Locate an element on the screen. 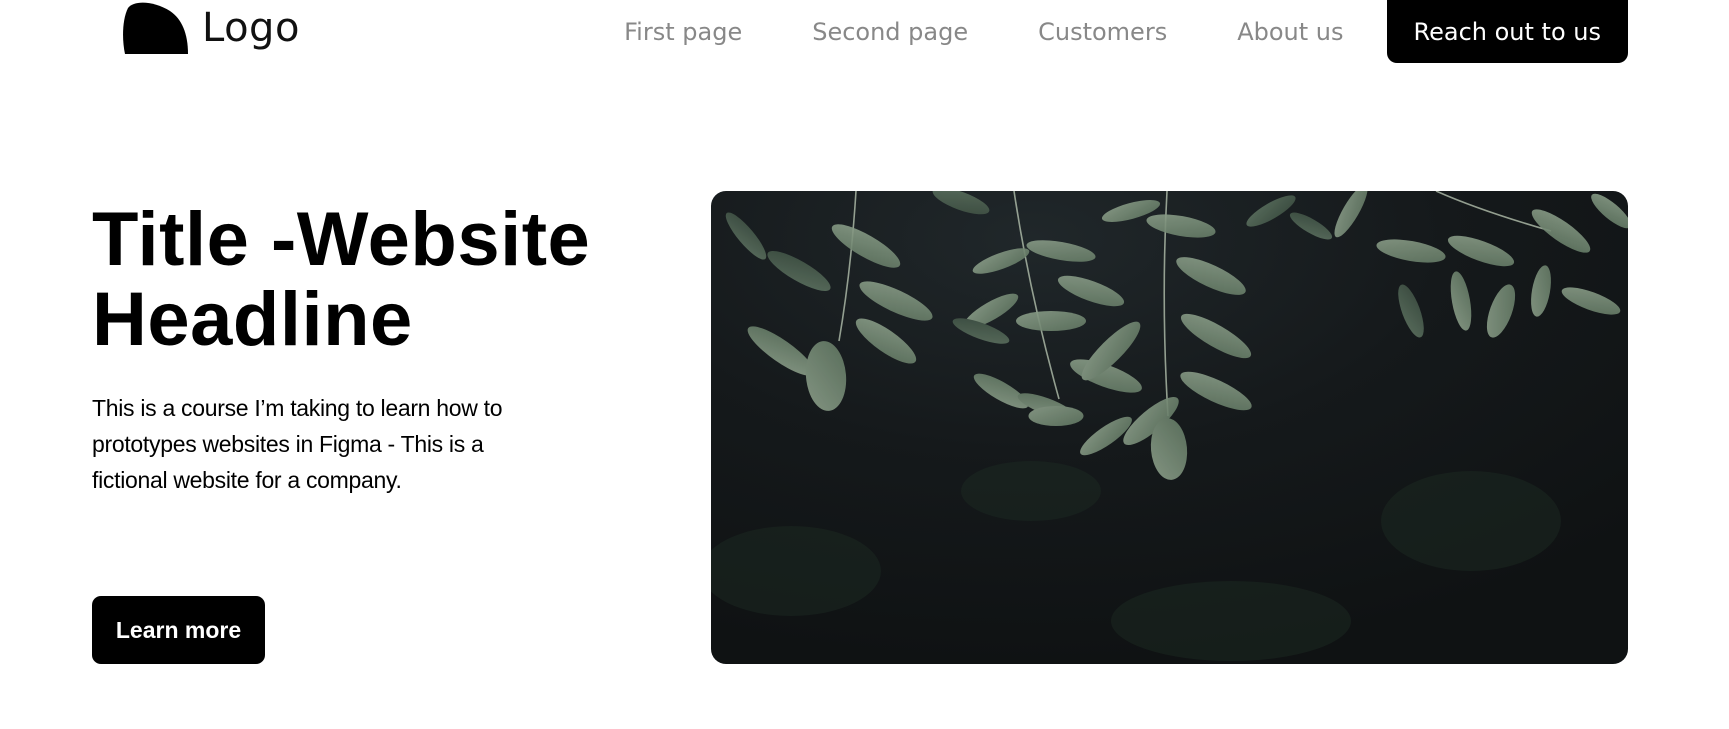 The image size is (1729, 729). nav-link-first-page: First page is located at coordinates (683, 32).